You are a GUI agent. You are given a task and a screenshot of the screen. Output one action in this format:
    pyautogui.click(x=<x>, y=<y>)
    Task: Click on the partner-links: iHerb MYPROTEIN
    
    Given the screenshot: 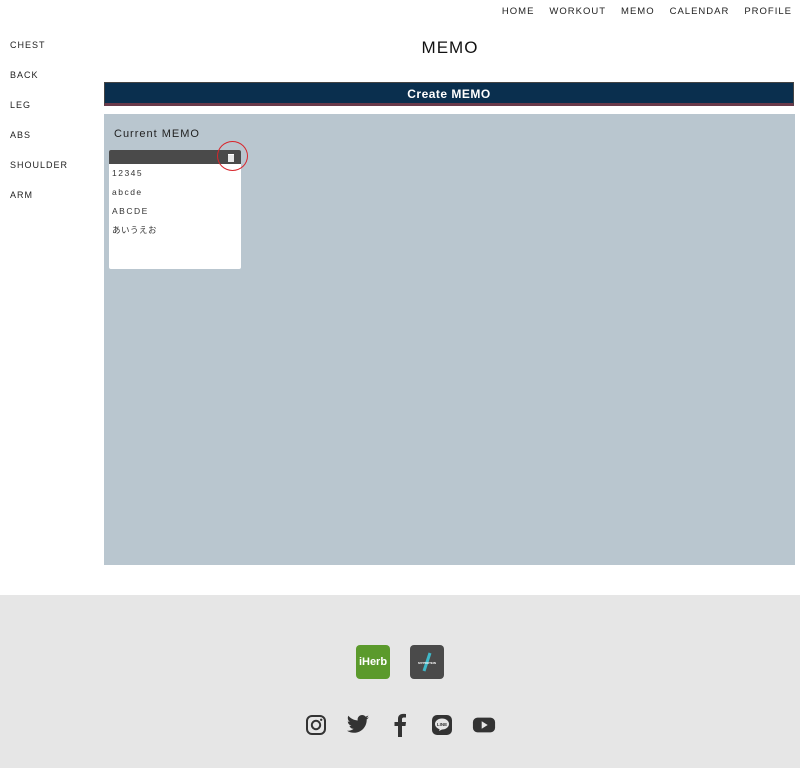 What is the action you would take?
    pyautogui.click(x=400, y=662)
    